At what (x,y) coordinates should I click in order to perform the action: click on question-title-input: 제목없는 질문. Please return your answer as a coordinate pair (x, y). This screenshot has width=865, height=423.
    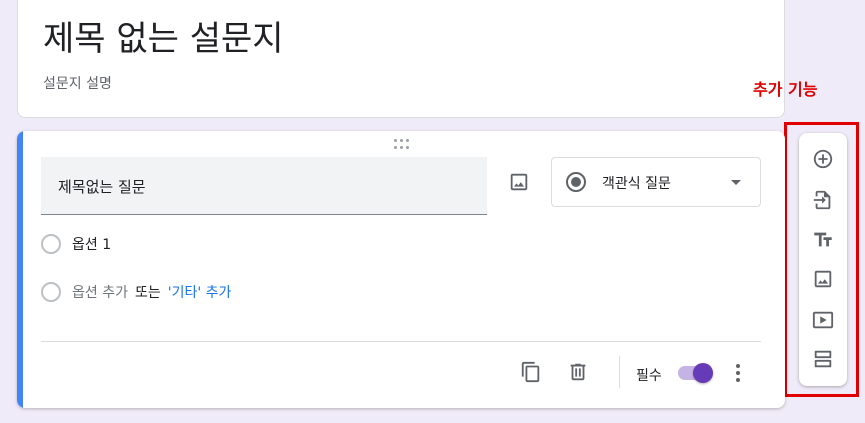
    Looking at the image, I should click on (264, 186).